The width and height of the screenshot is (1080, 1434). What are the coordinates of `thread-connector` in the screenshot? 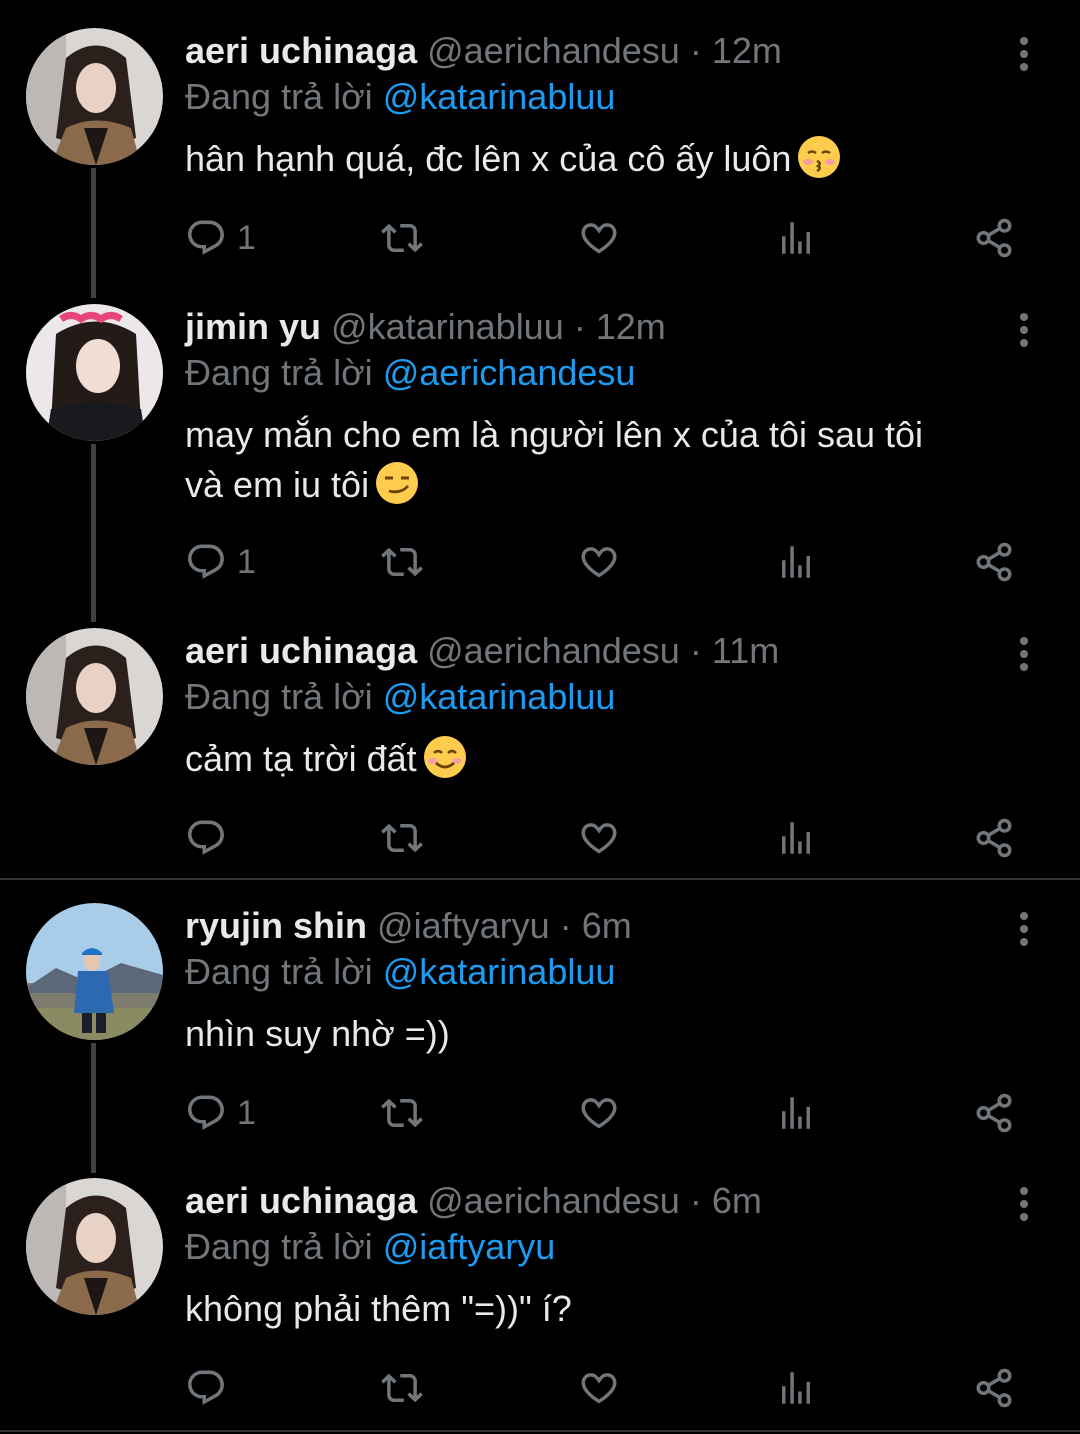 It's located at (93, 533).